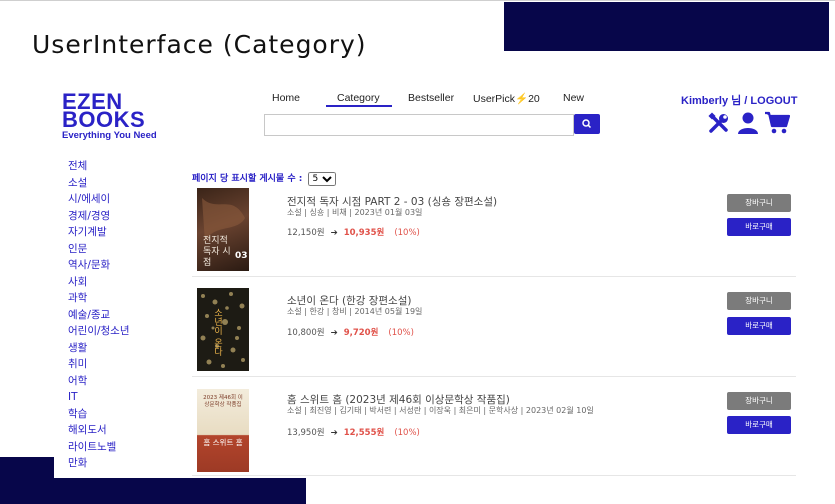  Describe the element at coordinates (99, 397) in the screenshot. I see `category-it: IT` at that location.